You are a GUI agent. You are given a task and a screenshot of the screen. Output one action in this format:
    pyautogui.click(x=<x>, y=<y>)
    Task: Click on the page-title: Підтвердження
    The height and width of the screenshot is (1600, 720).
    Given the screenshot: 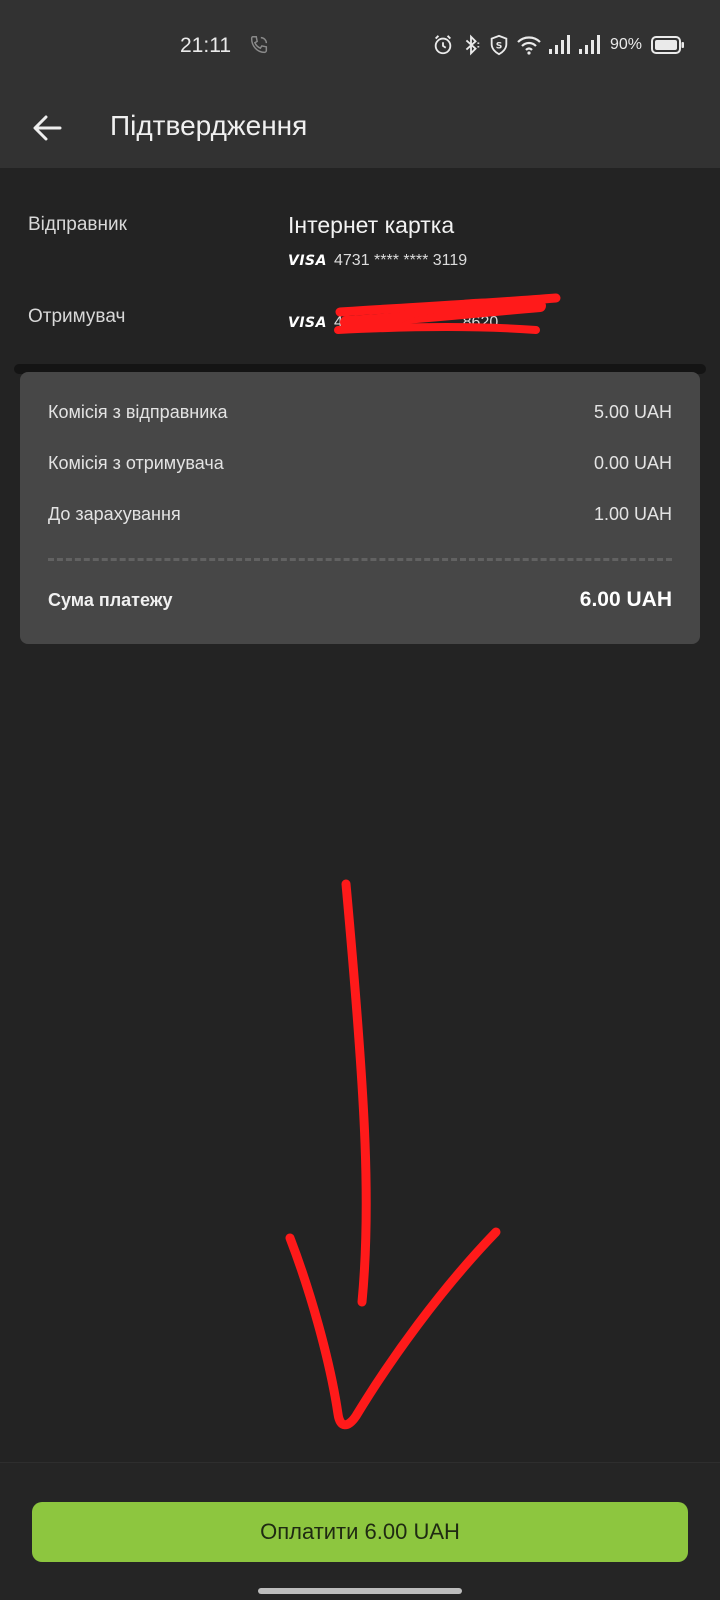 What is the action you would take?
    pyautogui.click(x=209, y=125)
    